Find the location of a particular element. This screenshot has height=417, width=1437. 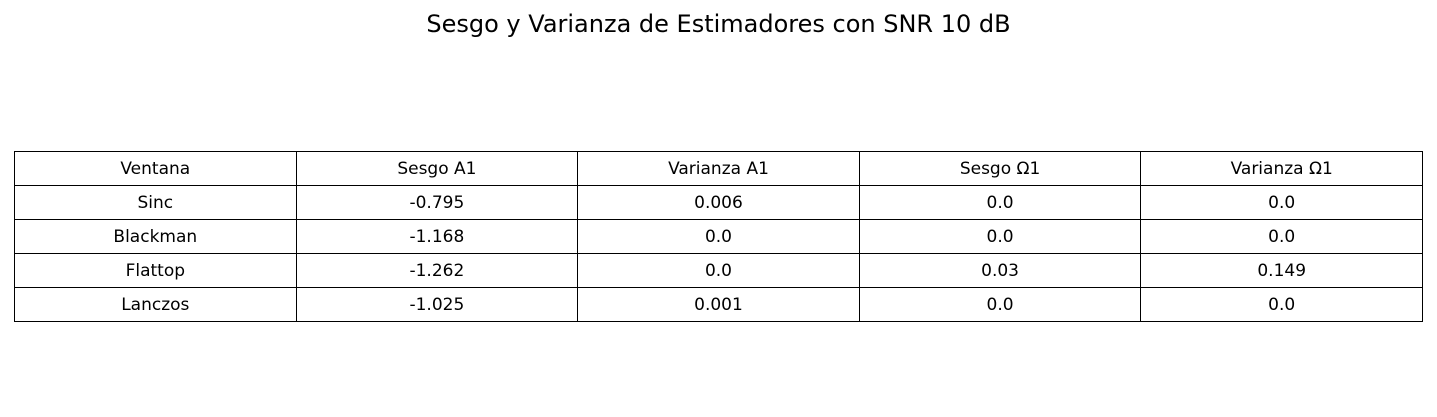

table-cell: Blackman is located at coordinates (155, 236).